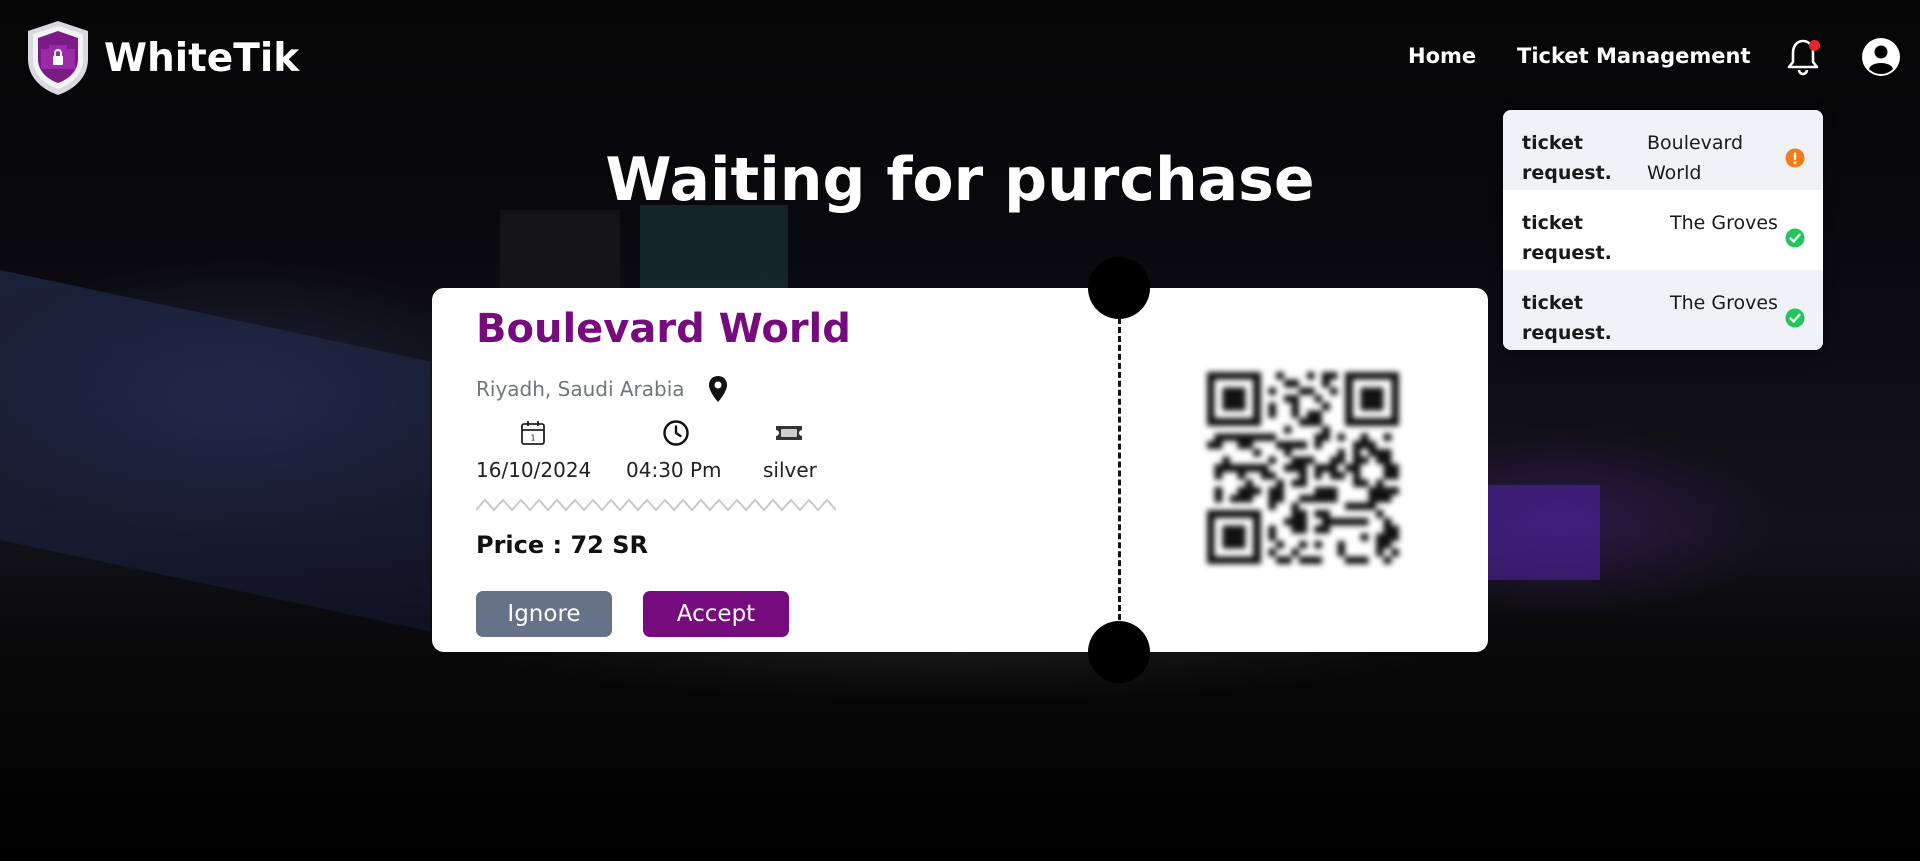 This screenshot has width=1920, height=861. What do you see at coordinates (716, 614) in the screenshot?
I see `accept-button: Accept` at bounding box center [716, 614].